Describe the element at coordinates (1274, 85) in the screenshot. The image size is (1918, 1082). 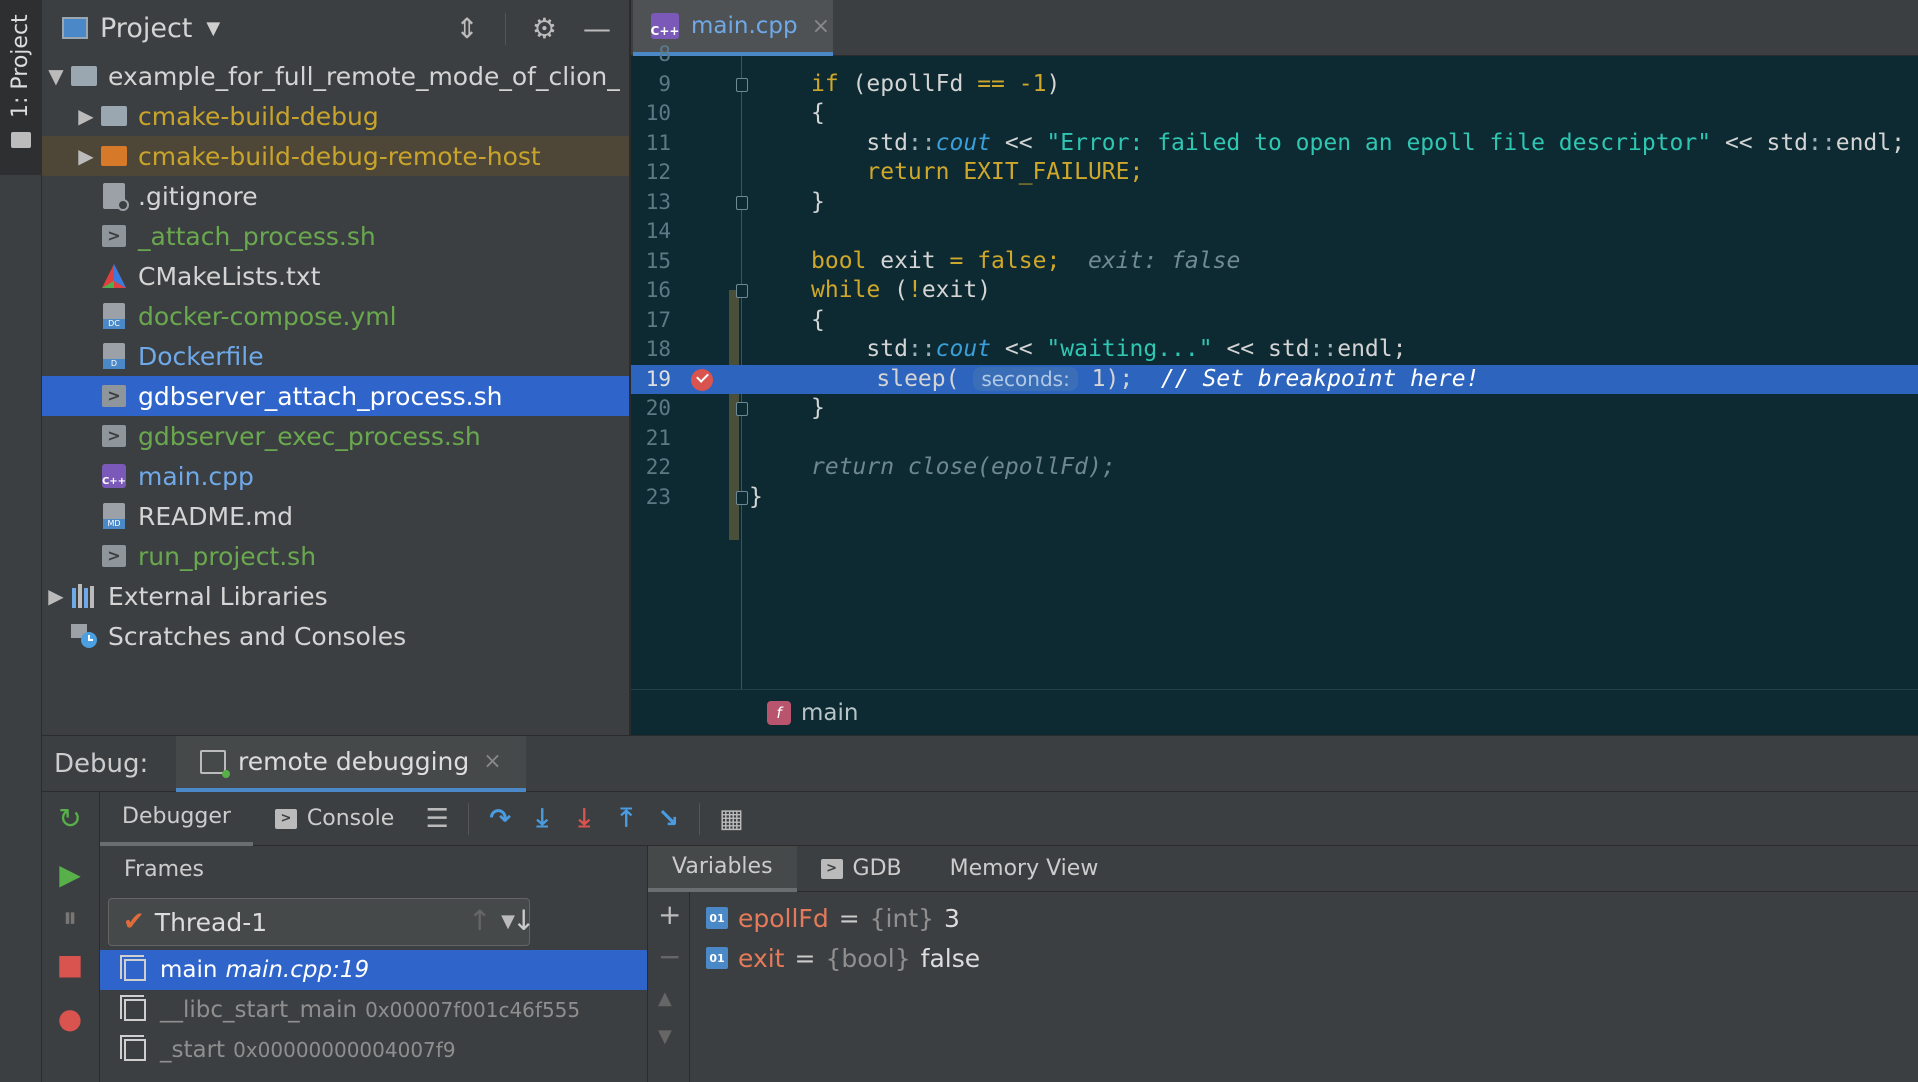
I see `code-line: 9 if (epollFd == -1)` at that location.